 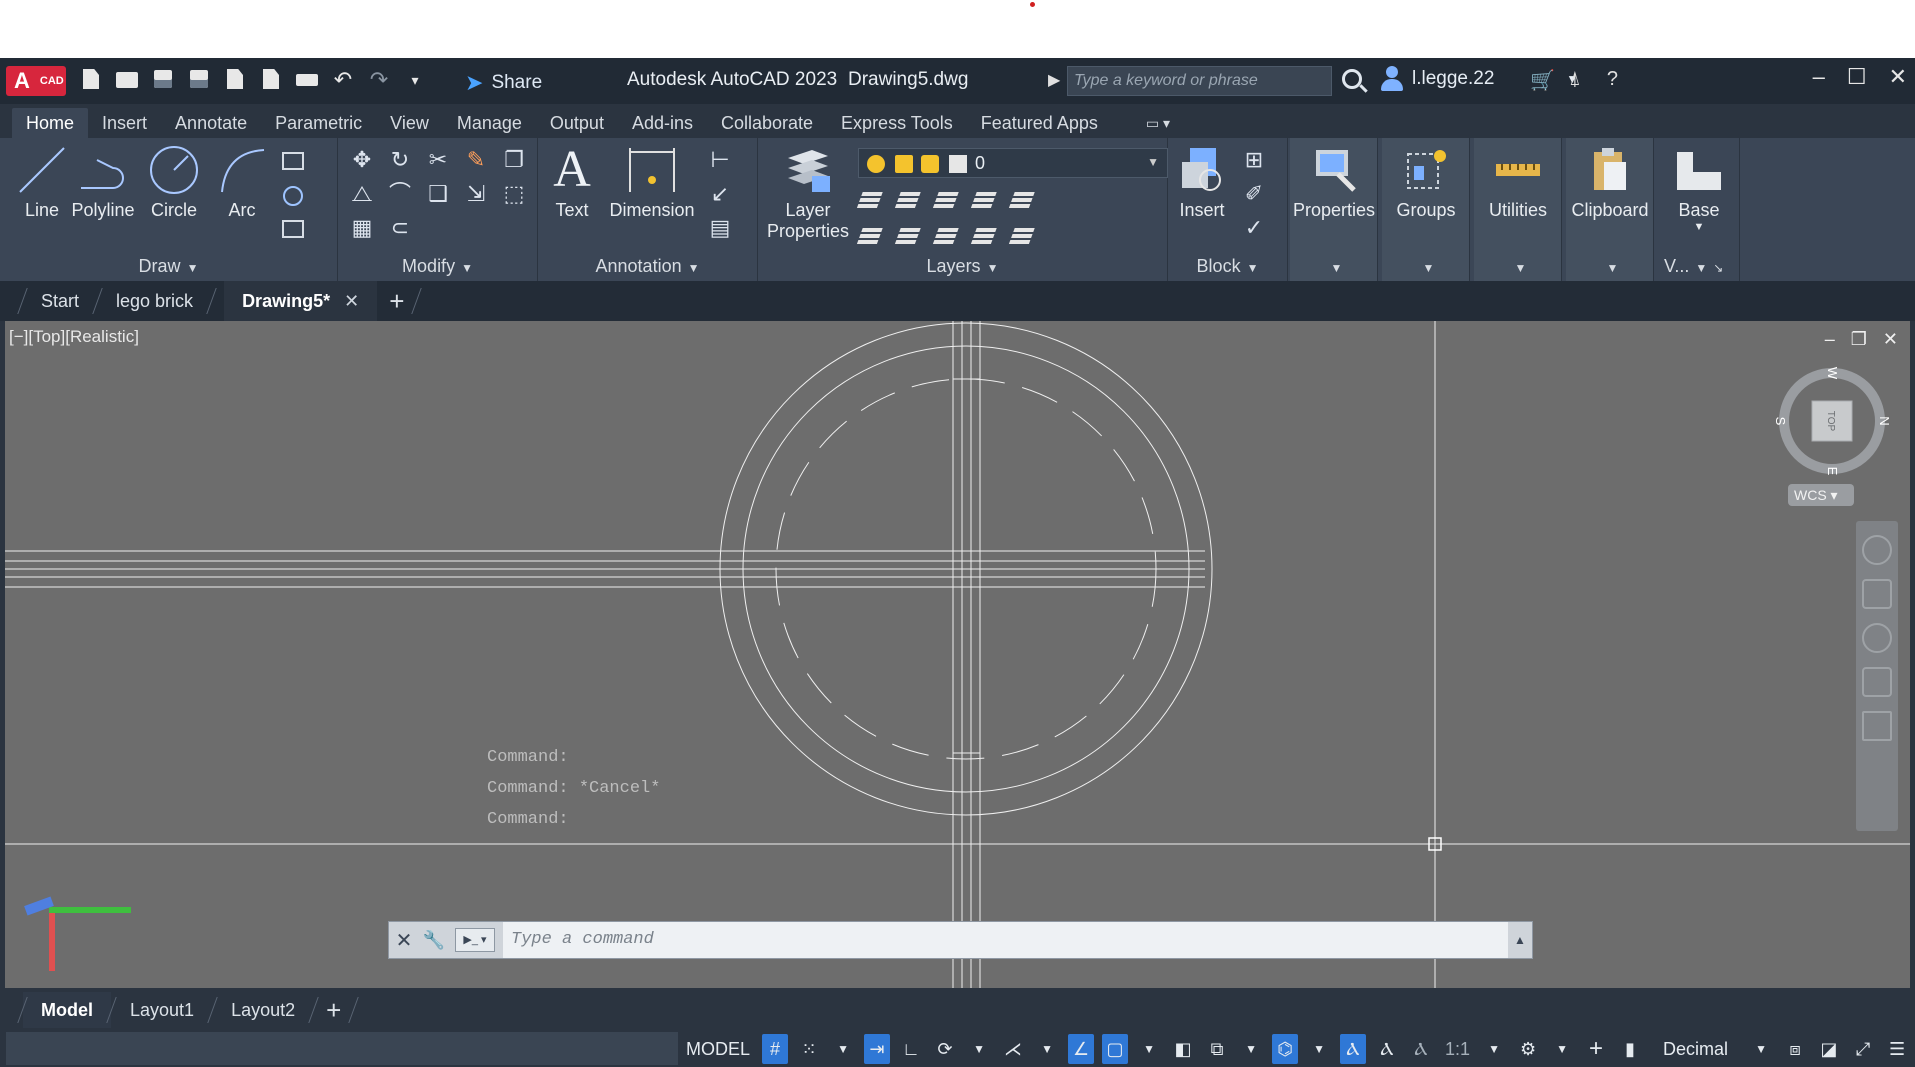 What do you see at coordinates (1609, 266) in the screenshot?
I see `clipboard-dropdown: ▼` at bounding box center [1609, 266].